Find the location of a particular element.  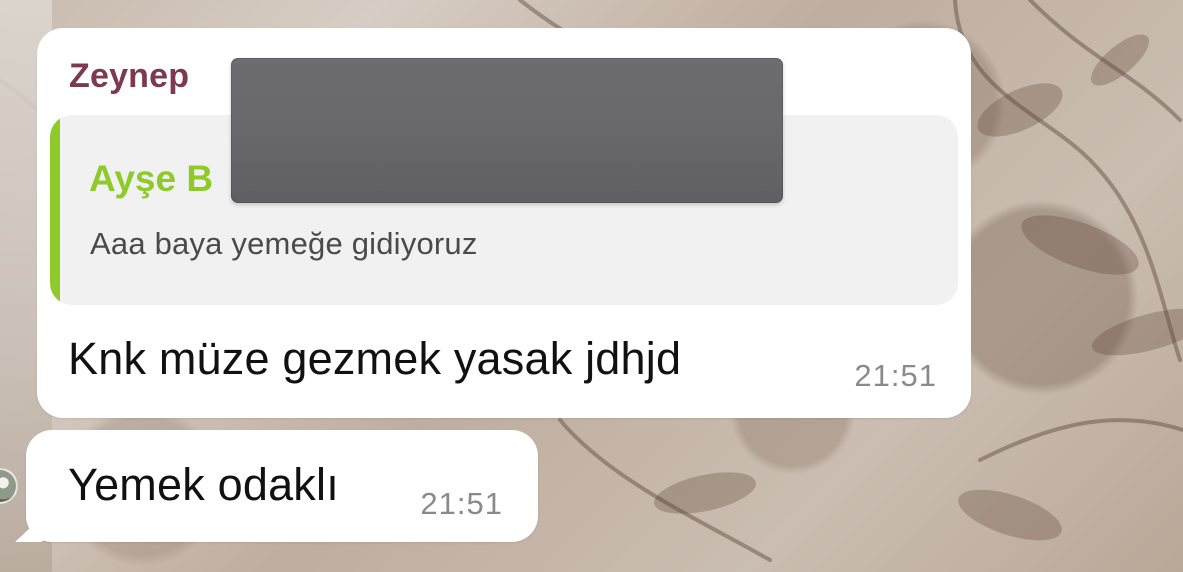

message-text: Knk müze gezmek yasak jdhjd is located at coordinates (375, 358).